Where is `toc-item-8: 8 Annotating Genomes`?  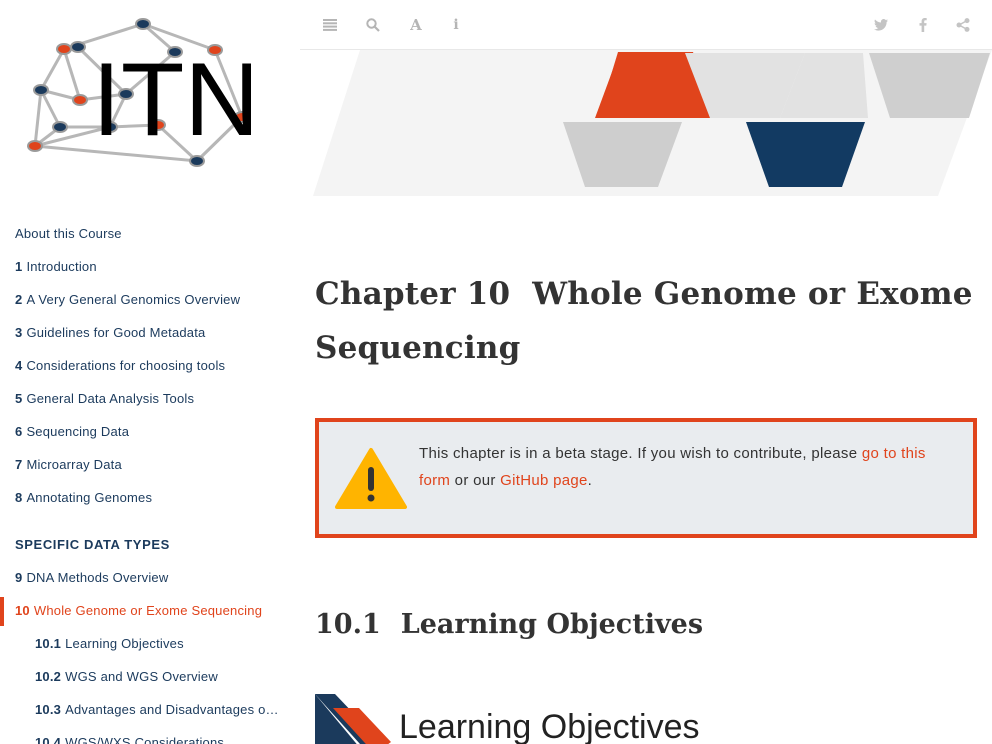
toc-item-8: 8 Annotating Genomes is located at coordinates (150, 500).